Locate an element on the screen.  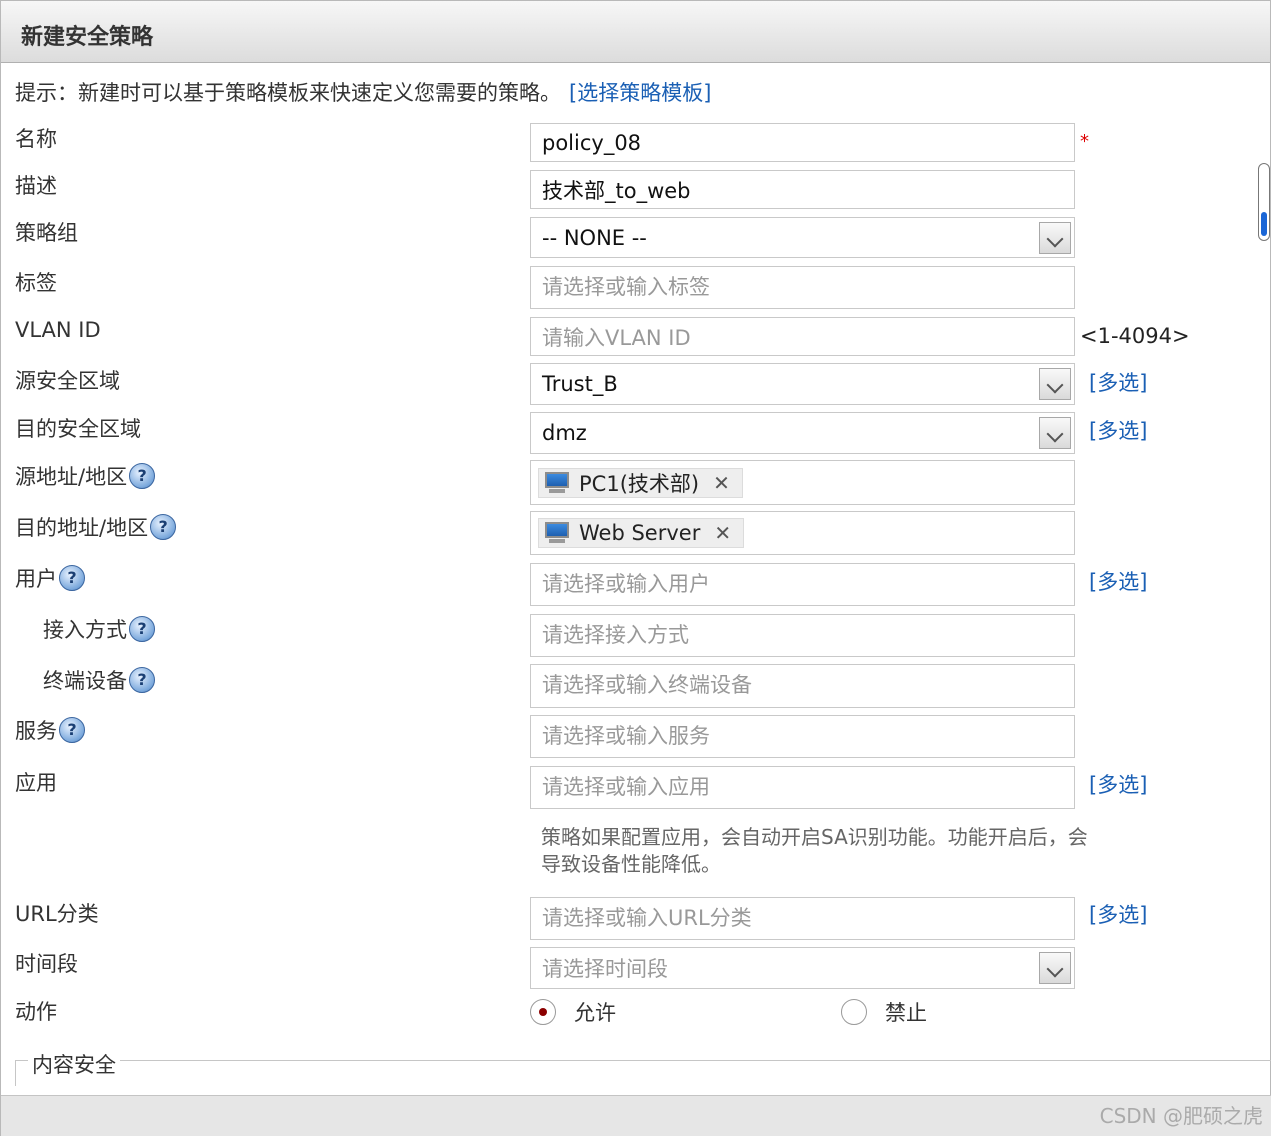
name-label-text: 名称 is located at coordinates (36, 139).